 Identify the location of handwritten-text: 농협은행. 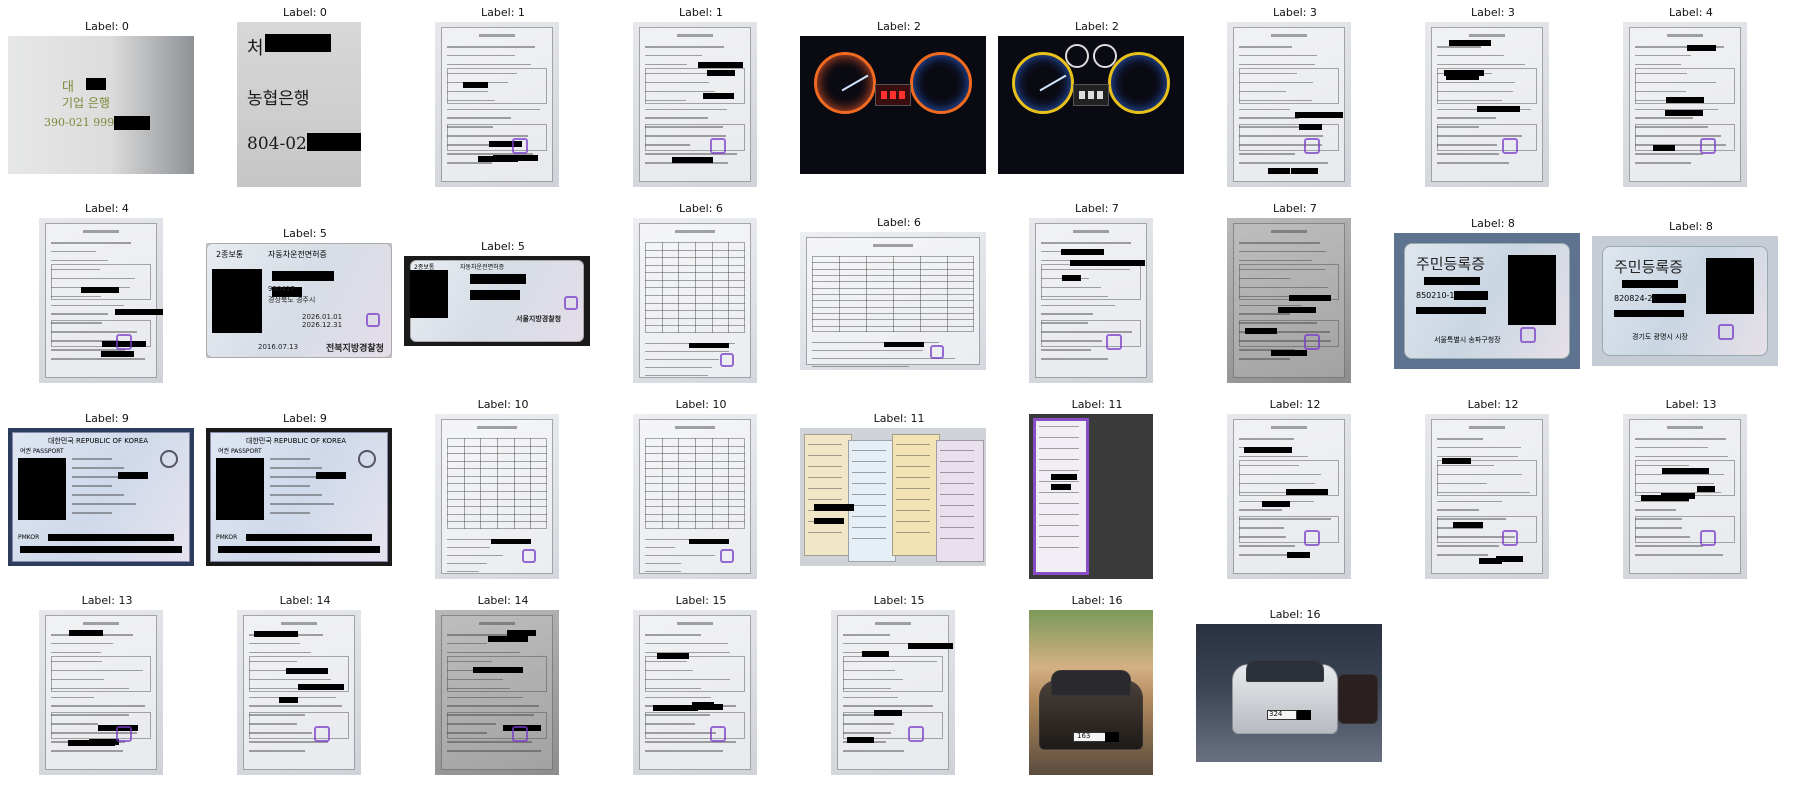
(278, 99).